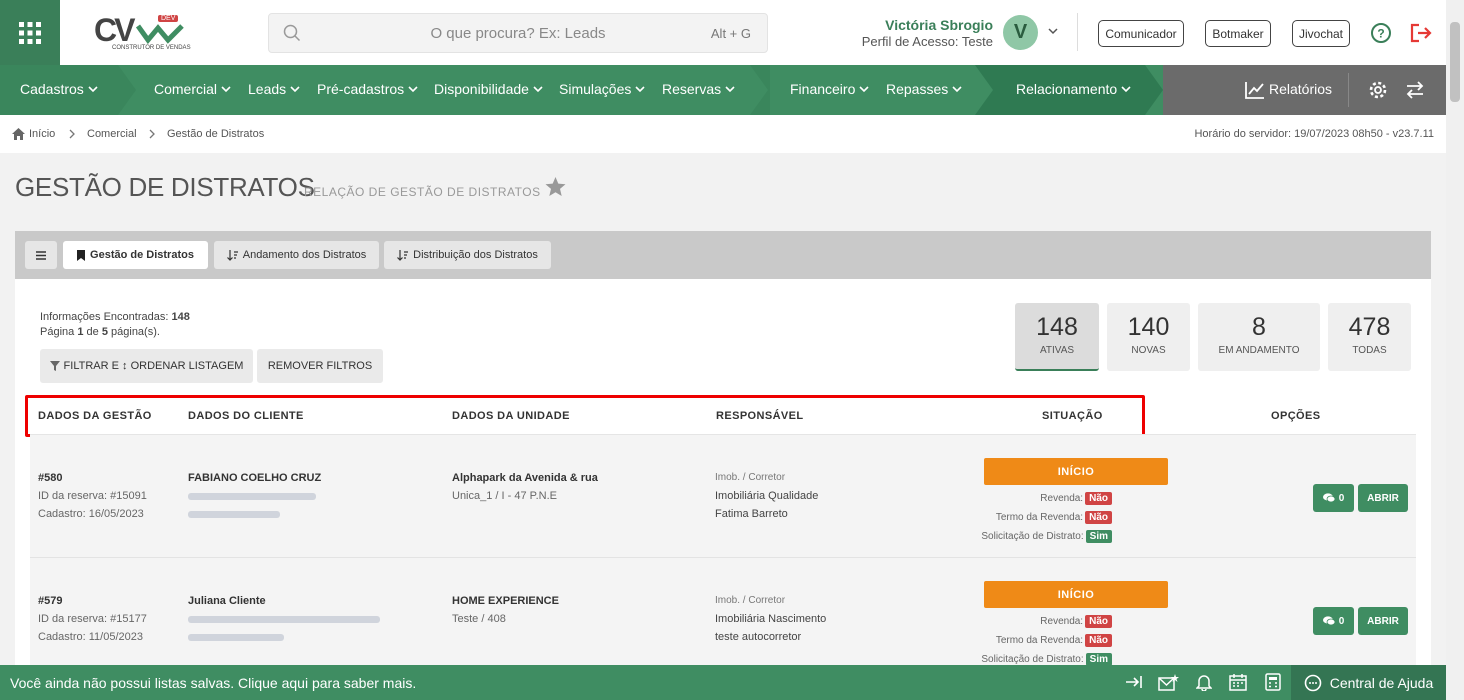 Image resolution: width=1464 pixels, height=700 pixels. What do you see at coordinates (1057, 337) in the screenshot?
I see `stat-ativas: 148 ATIVAS` at bounding box center [1057, 337].